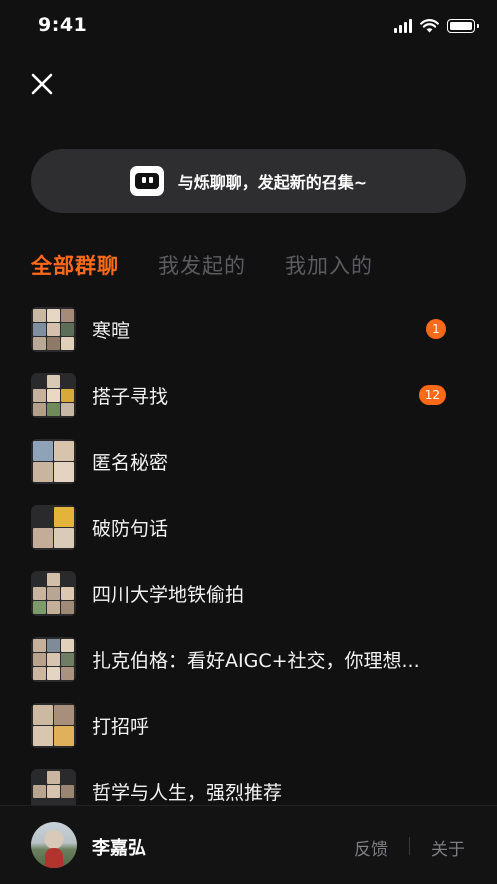  I want to click on footer-divider, so click(409, 846).